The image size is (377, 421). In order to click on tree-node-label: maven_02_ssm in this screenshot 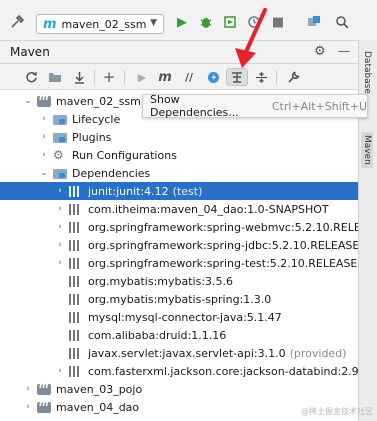, I will do `click(98, 101)`.